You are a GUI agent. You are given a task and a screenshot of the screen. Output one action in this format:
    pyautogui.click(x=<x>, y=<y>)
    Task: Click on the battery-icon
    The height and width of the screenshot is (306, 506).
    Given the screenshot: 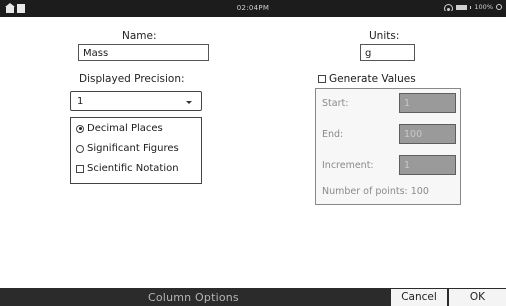 What is the action you would take?
    pyautogui.click(x=462, y=7)
    